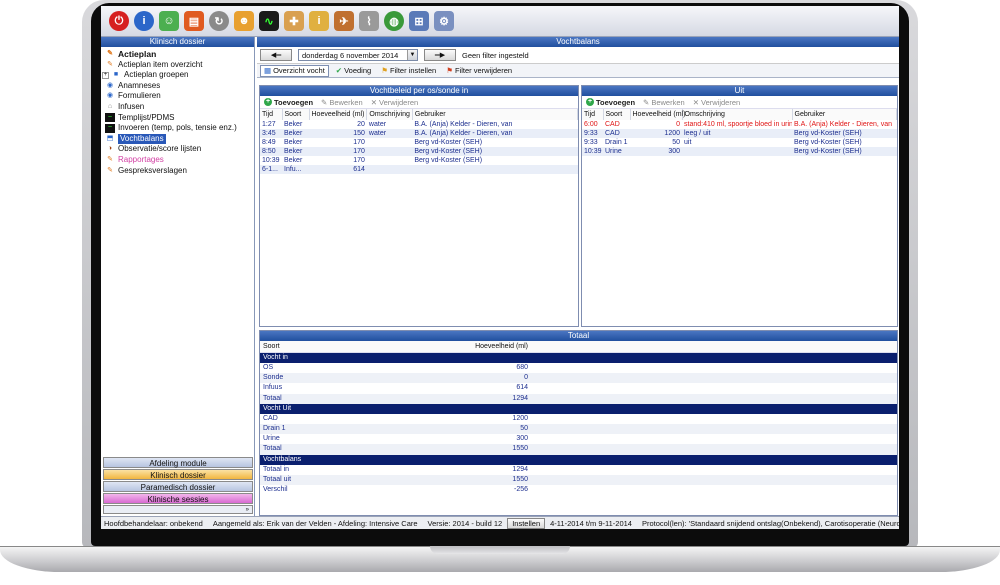  What do you see at coordinates (419, 169) in the screenshot?
I see `table-row: 6-1... Infu... 614` at bounding box center [419, 169].